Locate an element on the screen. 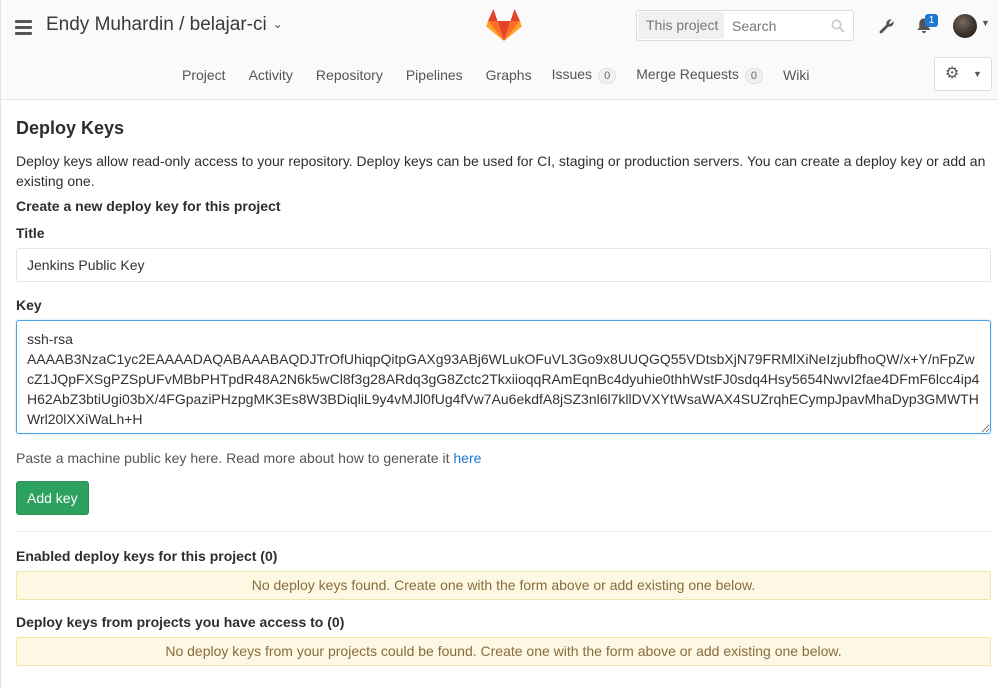 The width and height of the screenshot is (998, 689). create-key-heading: Create a new deploy key for this project is located at coordinates (148, 206).